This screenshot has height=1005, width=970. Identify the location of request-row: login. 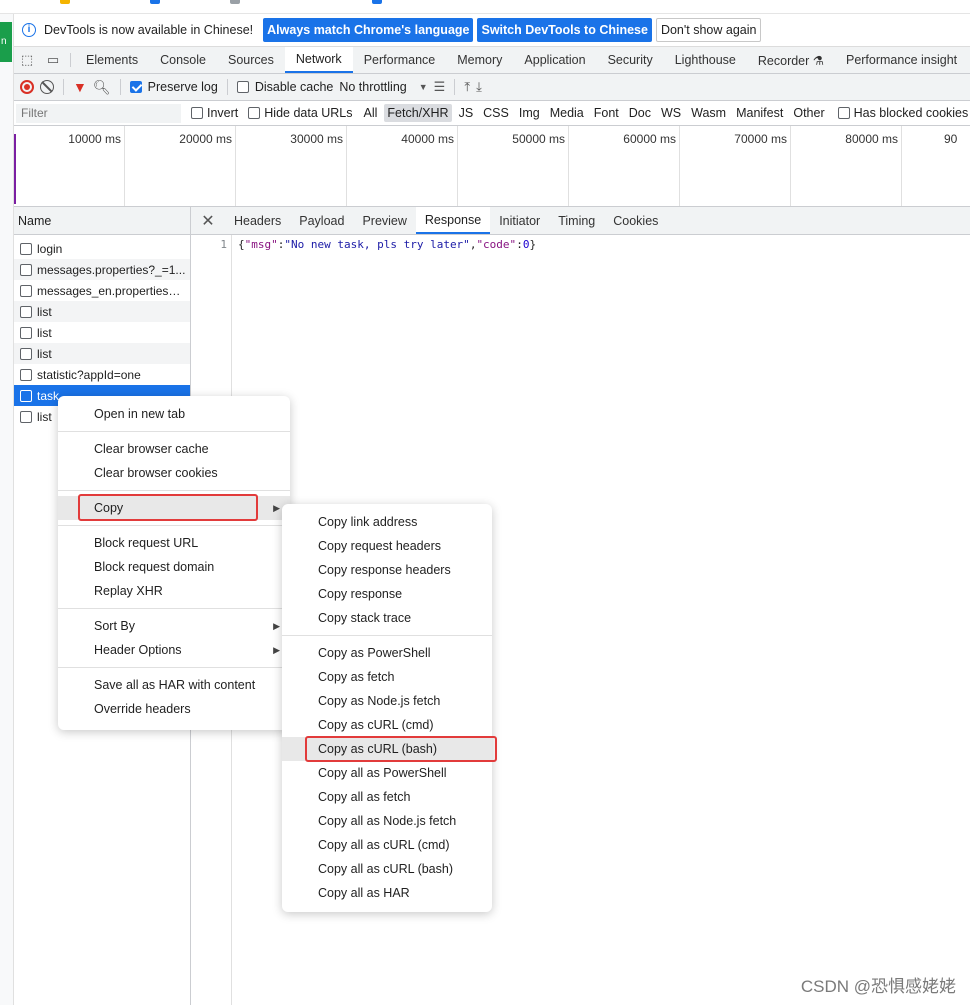
(102, 248).